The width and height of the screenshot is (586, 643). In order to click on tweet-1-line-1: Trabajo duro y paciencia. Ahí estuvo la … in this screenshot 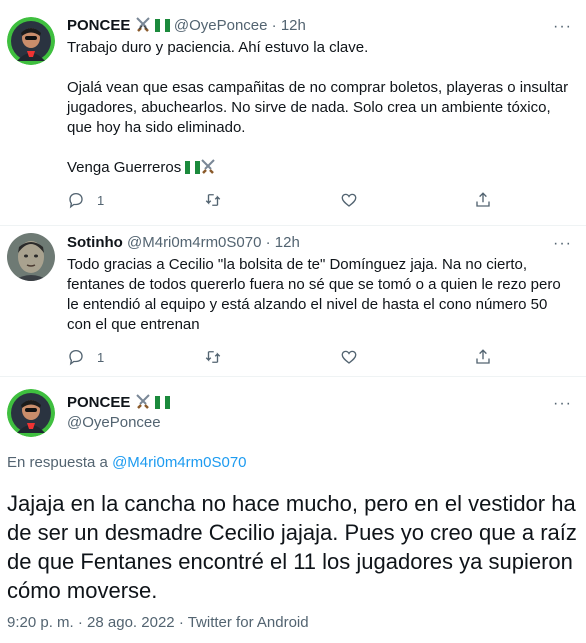, I will do `click(218, 47)`.